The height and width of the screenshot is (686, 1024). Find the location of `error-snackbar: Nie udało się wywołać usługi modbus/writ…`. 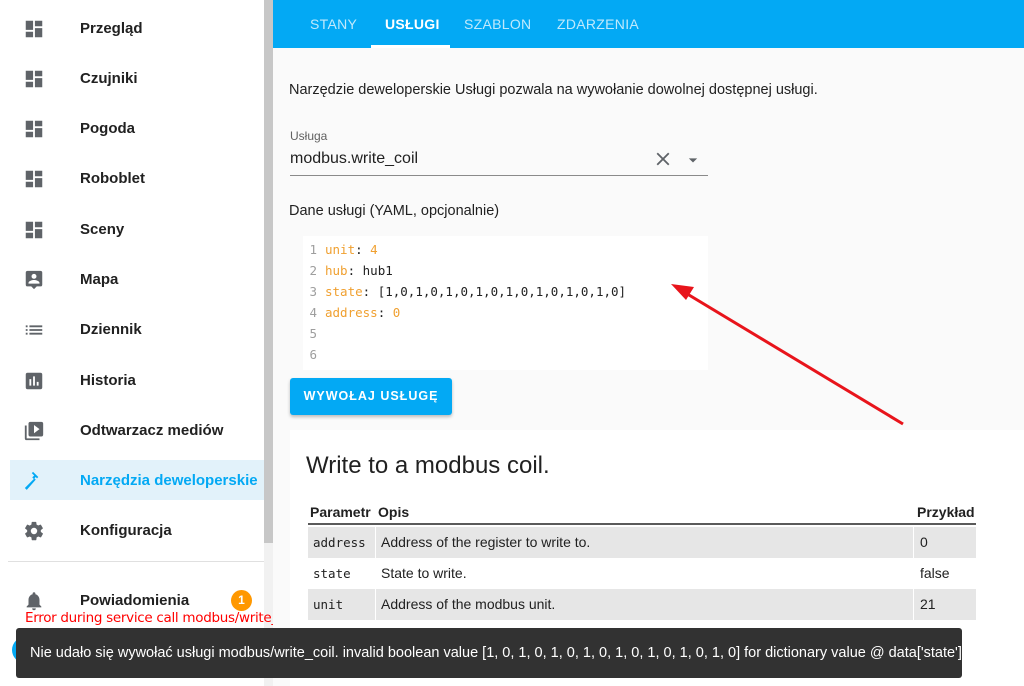

error-snackbar: Nie udało się wywołać usługi modbus/writ… is located at coordinates (489, 653).